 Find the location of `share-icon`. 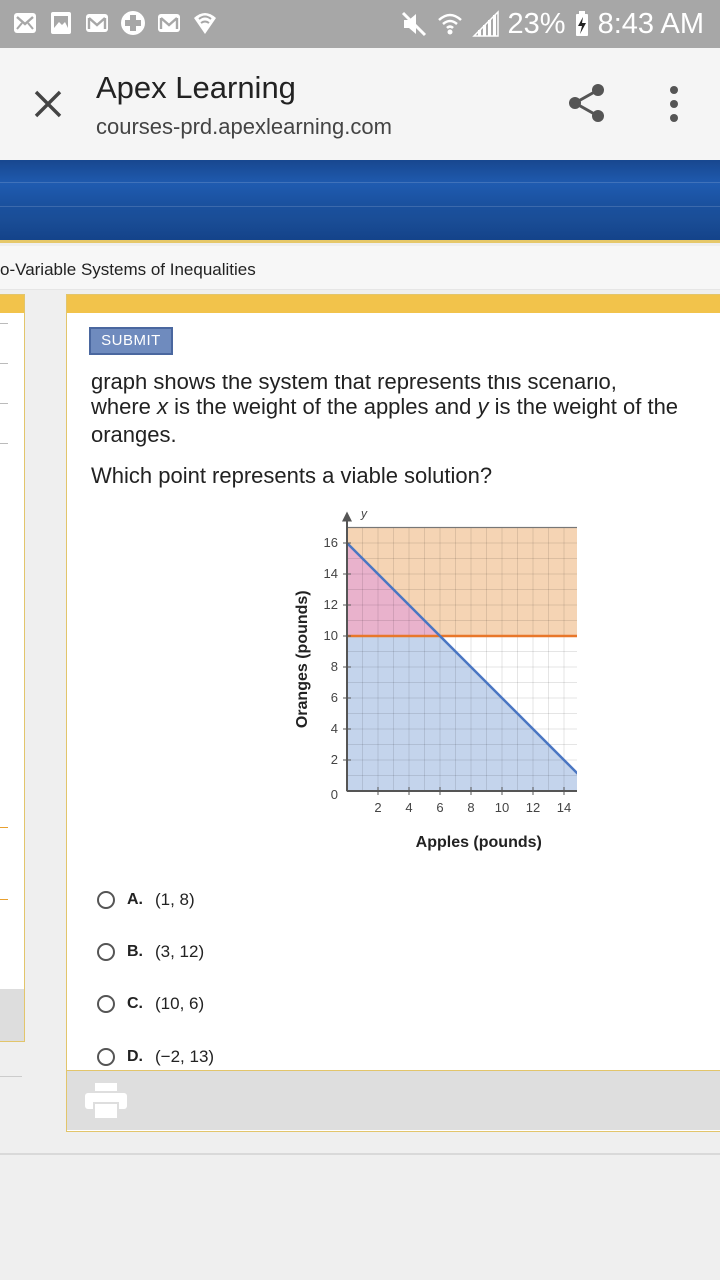

share-icon is located at coordinates (587, 103).